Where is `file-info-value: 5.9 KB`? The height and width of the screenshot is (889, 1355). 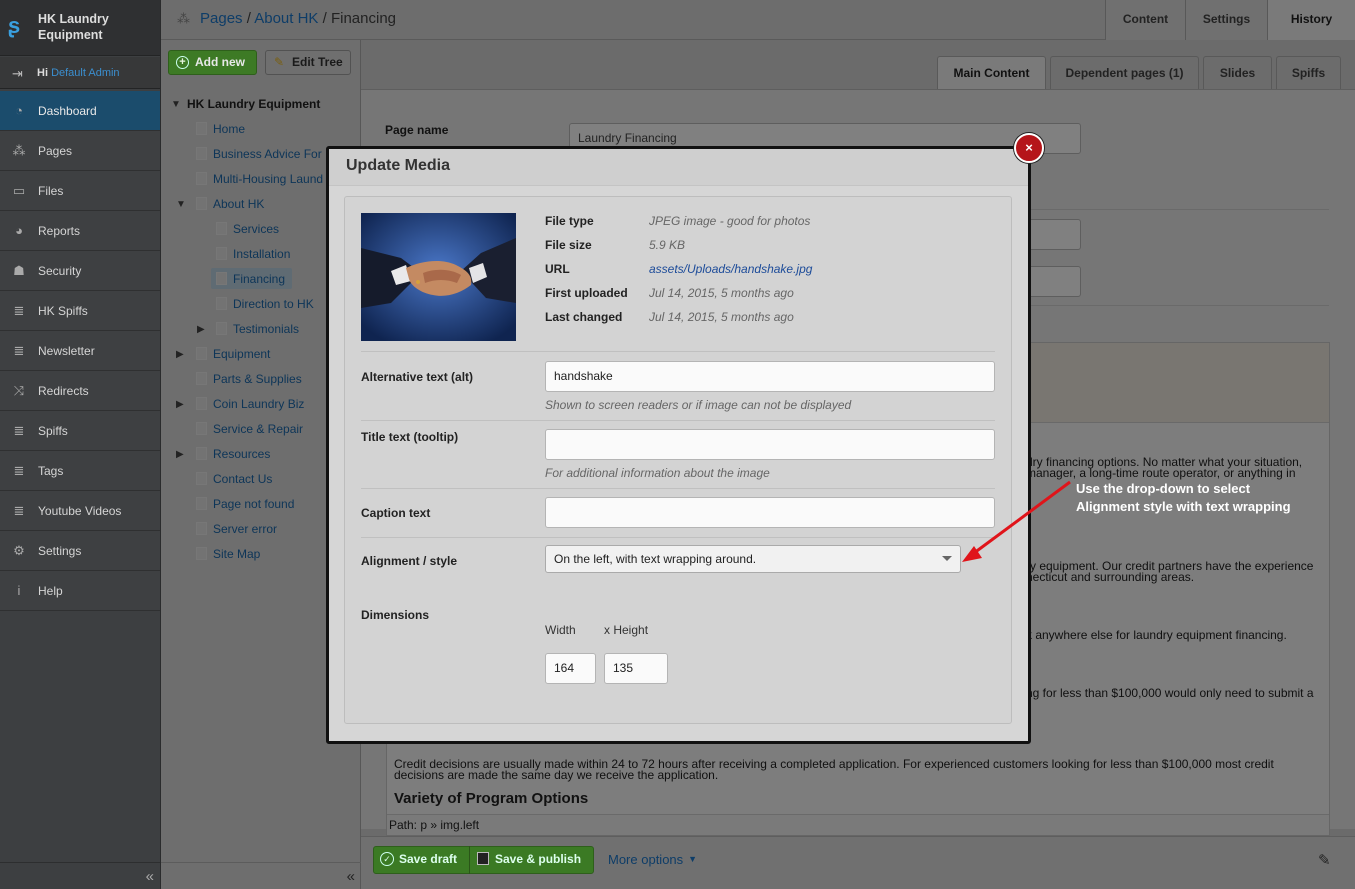
file-info-value: 5.9 KB is located at coordinates (667, 245).